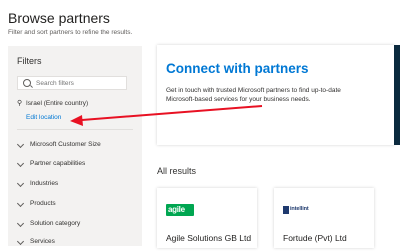  I want to click on page-title: Browse partners, so click(59, 18).